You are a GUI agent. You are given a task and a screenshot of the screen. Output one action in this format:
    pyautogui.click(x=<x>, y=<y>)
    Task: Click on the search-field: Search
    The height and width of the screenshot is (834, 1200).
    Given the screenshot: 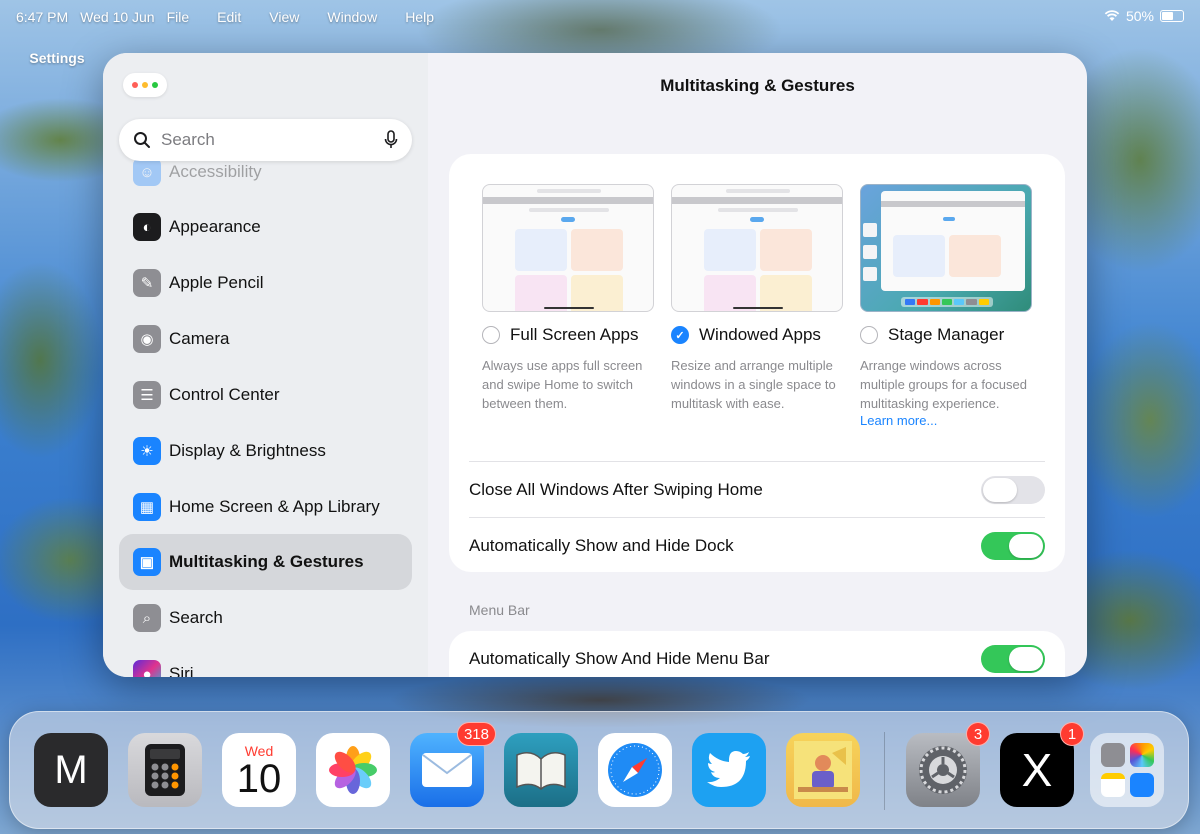 What is the action you would take?
    pyautogui.click(x=265, y=140)
    